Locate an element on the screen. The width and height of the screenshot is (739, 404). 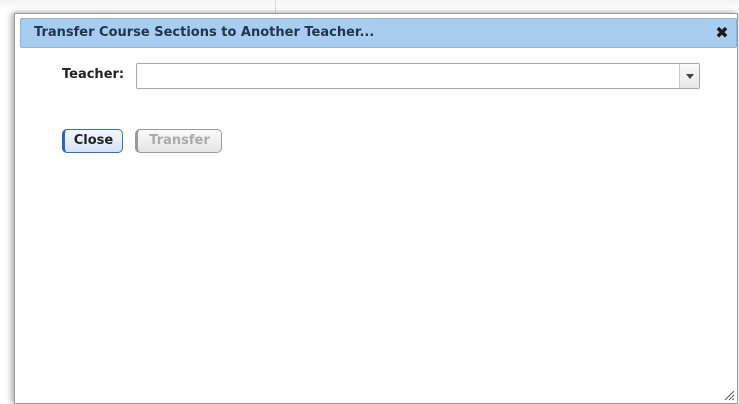
background-divider is located at coordinates (275, 7).